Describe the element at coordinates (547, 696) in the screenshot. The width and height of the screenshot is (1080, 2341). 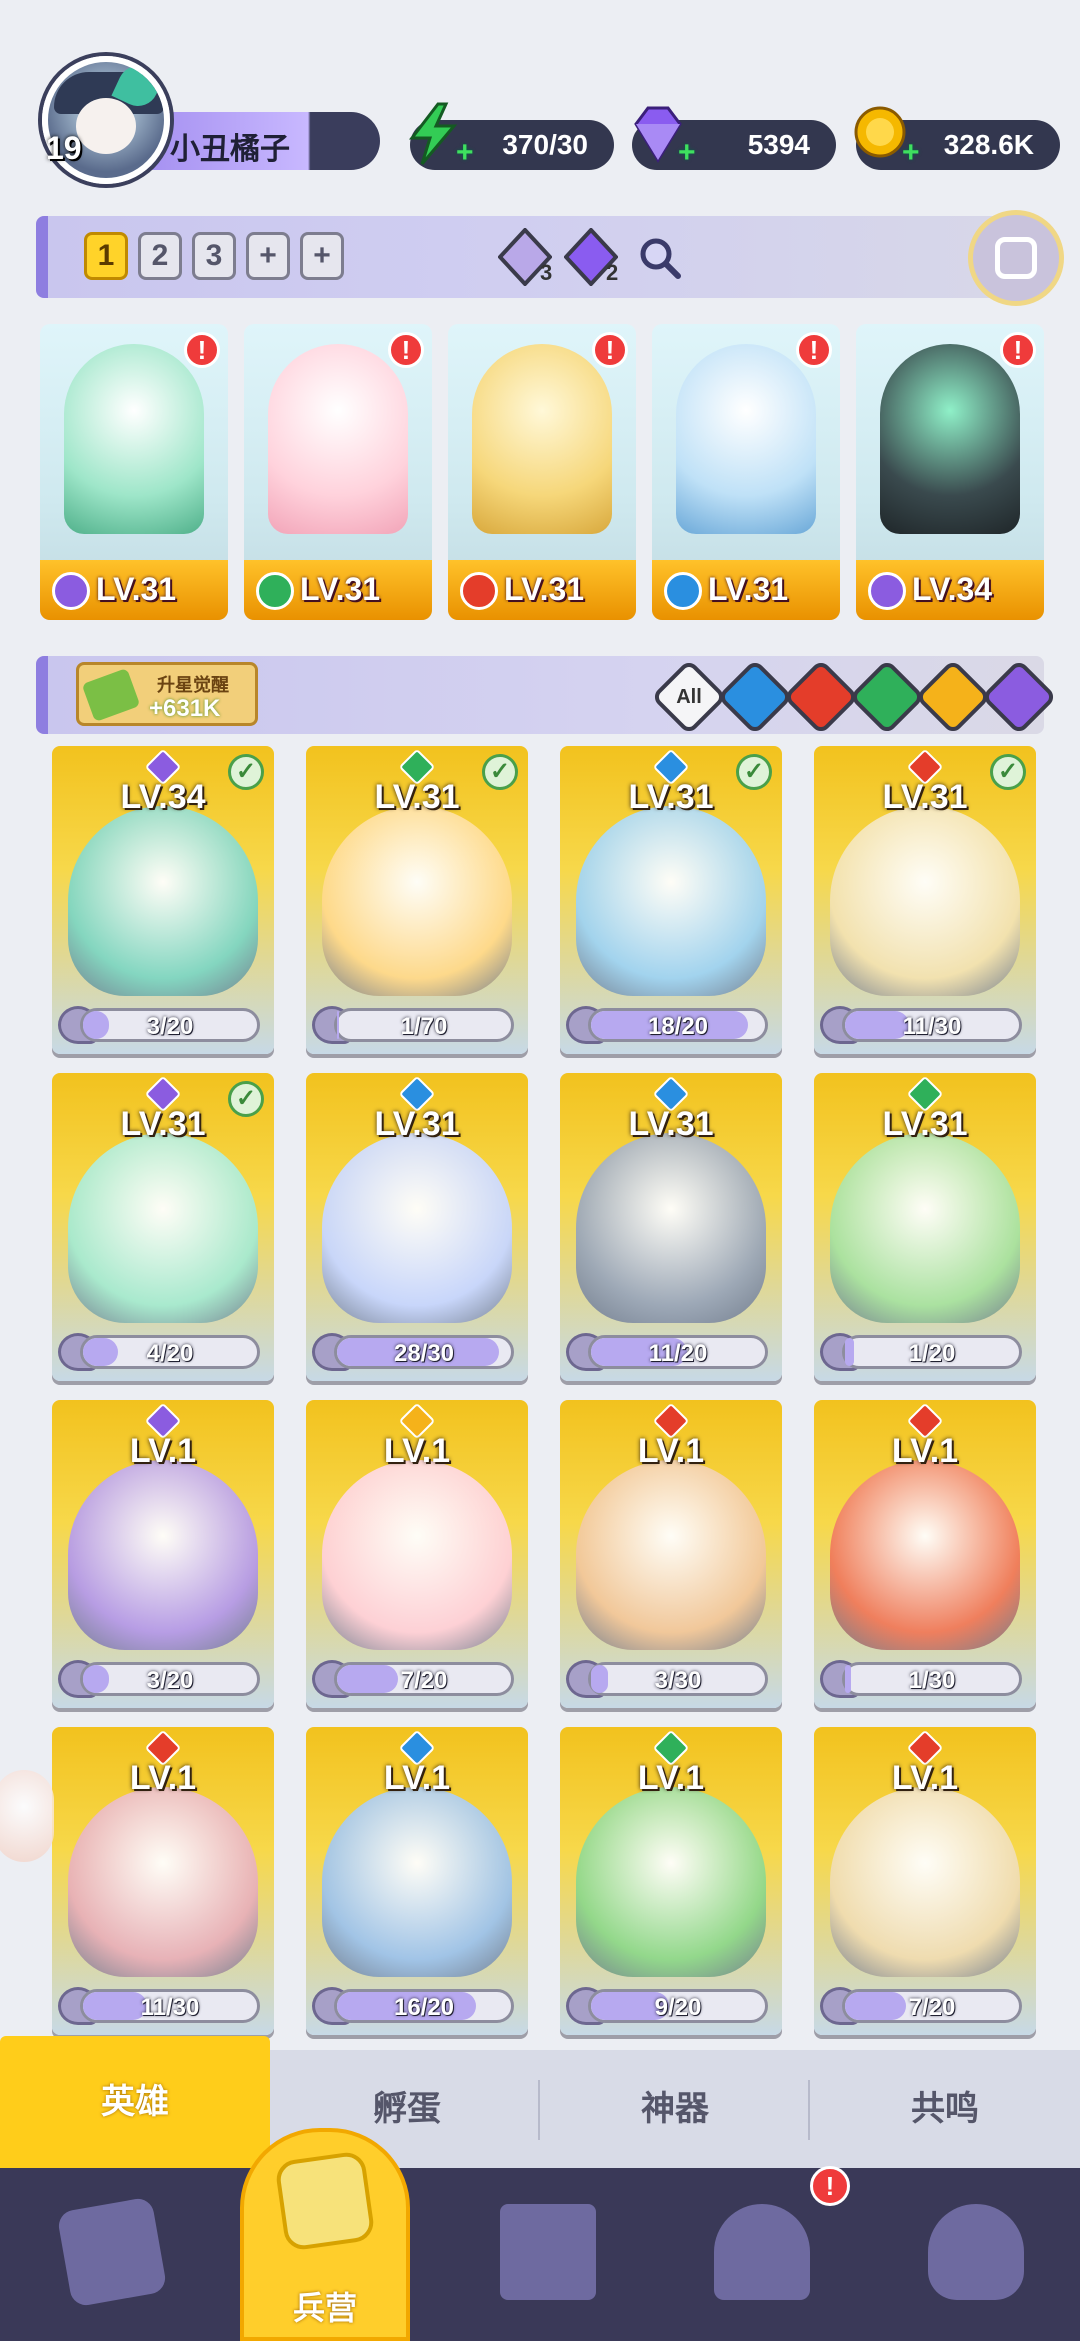
I see `filter-bar: 升星觉醒 +631K All` at that location.